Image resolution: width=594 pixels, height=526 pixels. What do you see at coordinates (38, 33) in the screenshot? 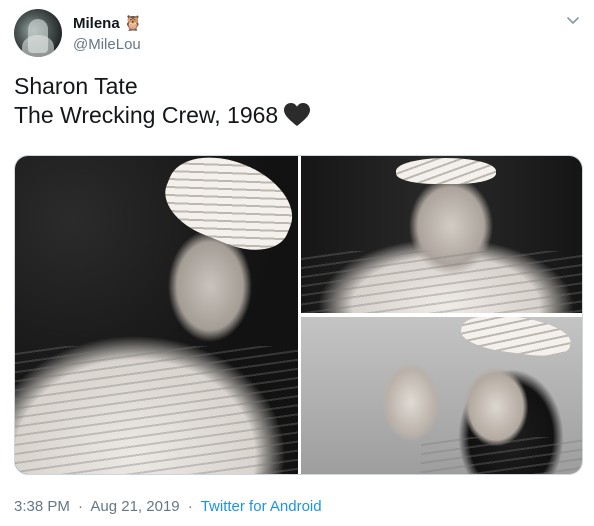
I see `avatar` at bounding box center [38, 33].